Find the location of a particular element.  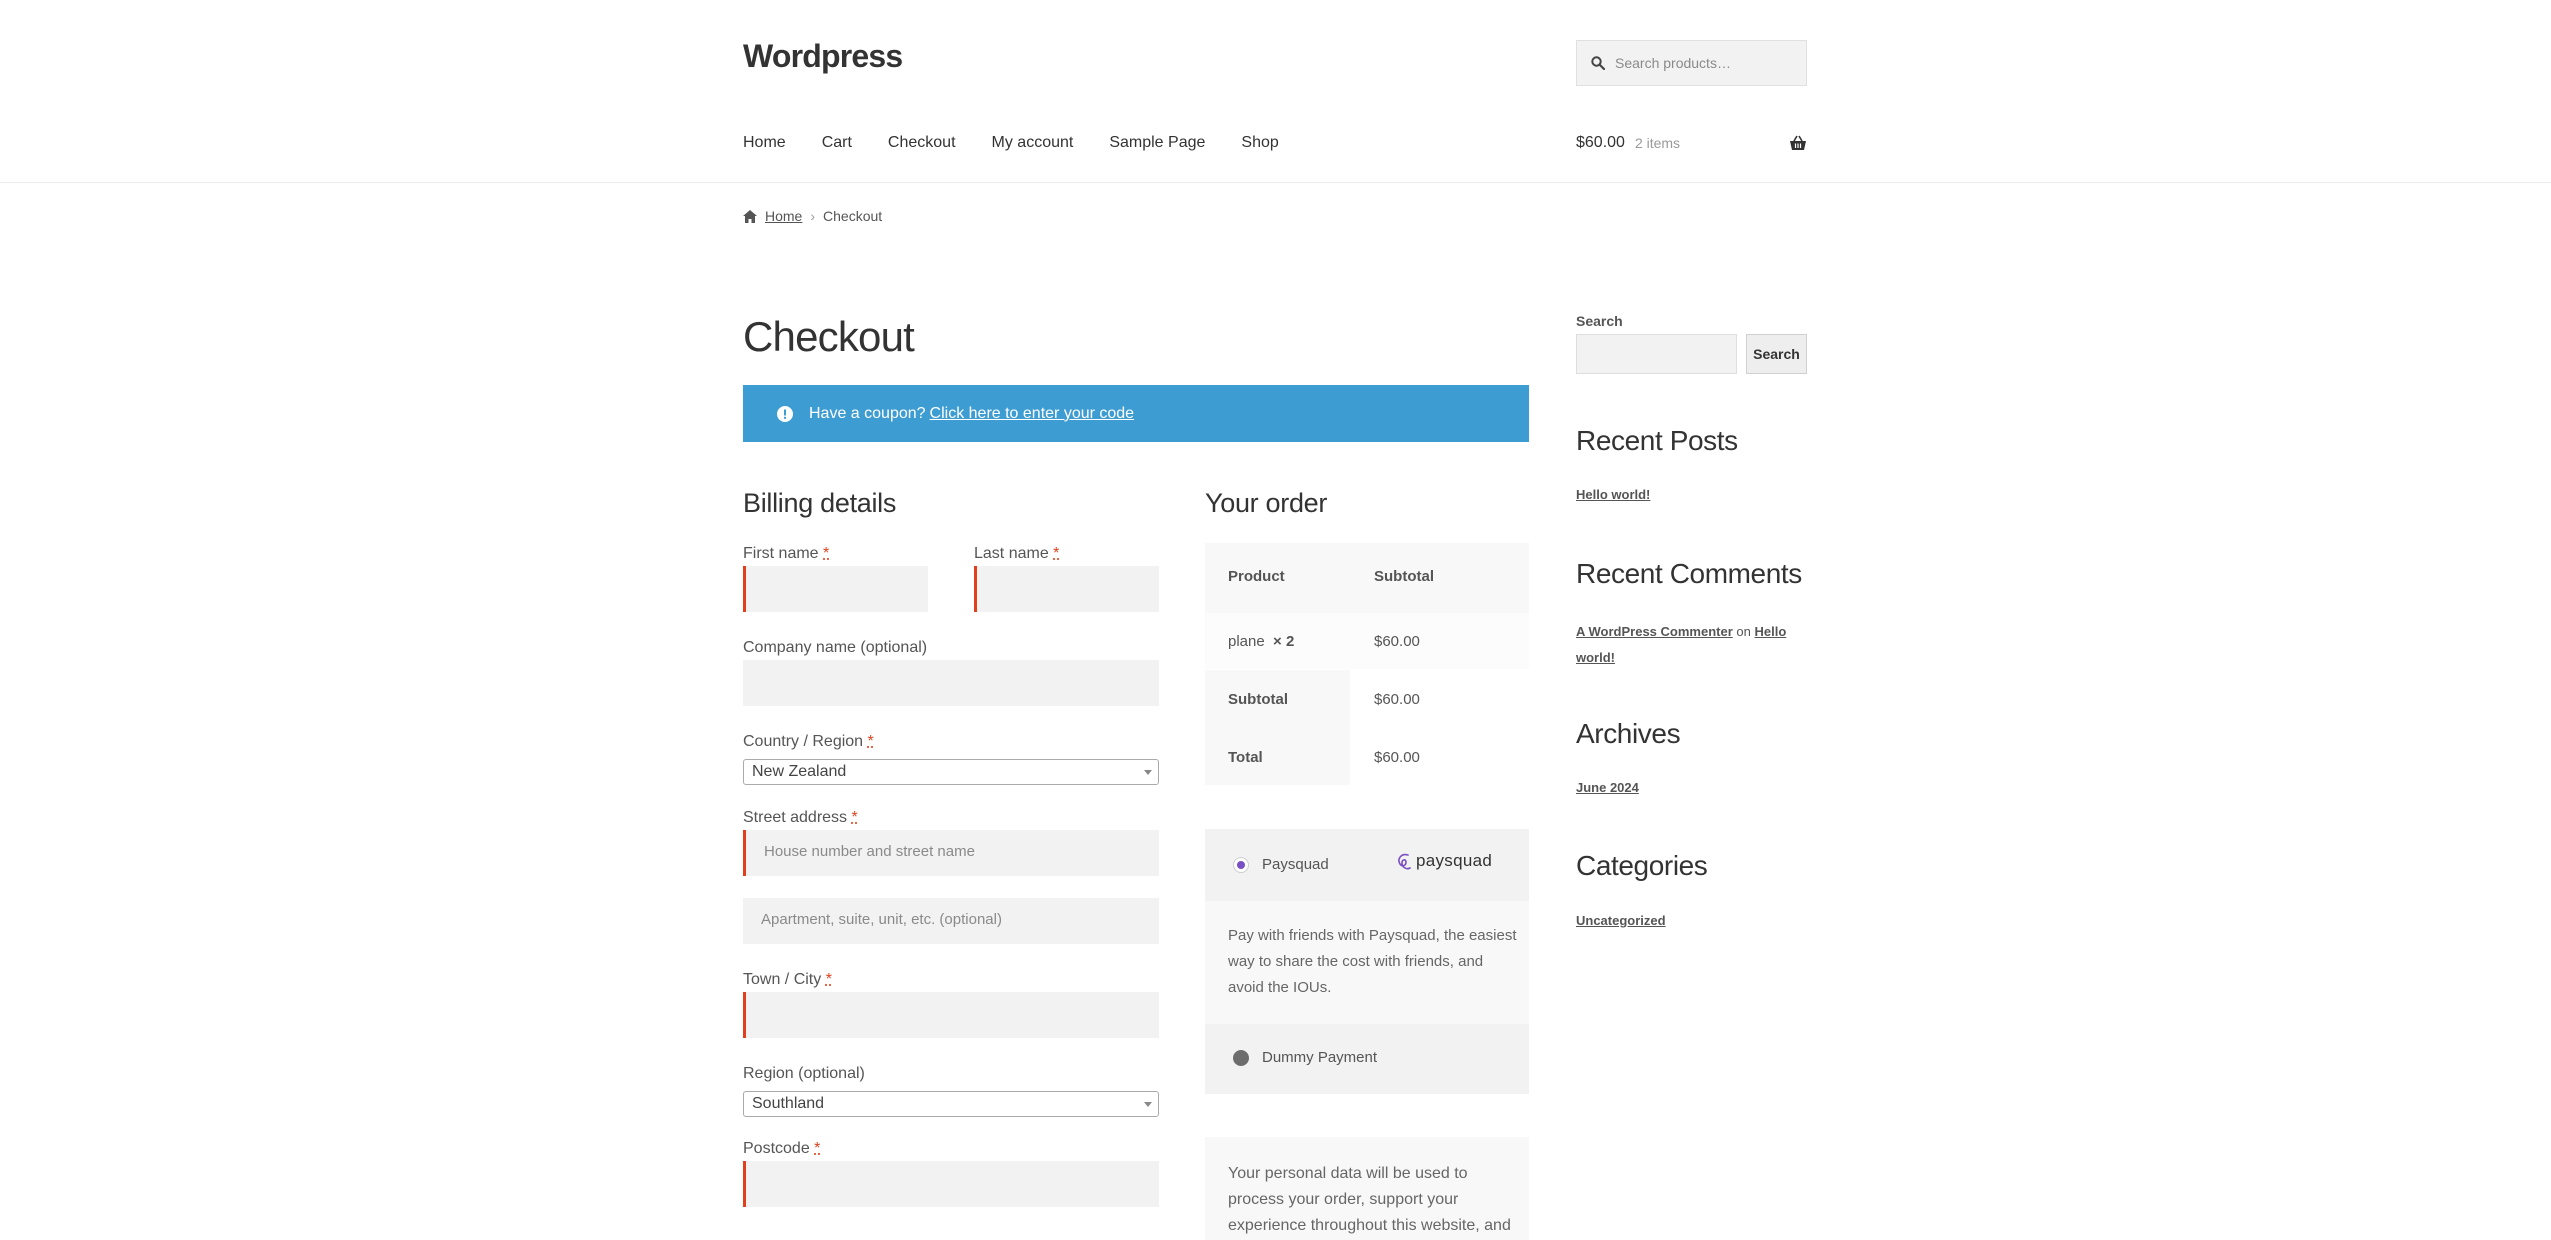

paysquad-logo-icon is located at coordinates (1404, 861).